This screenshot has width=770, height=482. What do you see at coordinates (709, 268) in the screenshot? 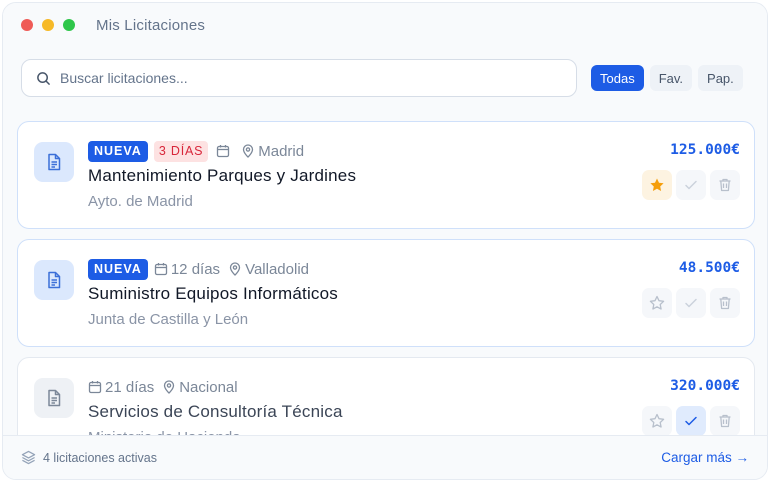
I see `tender-price: 48.500€` at bounding box center [709, 268].